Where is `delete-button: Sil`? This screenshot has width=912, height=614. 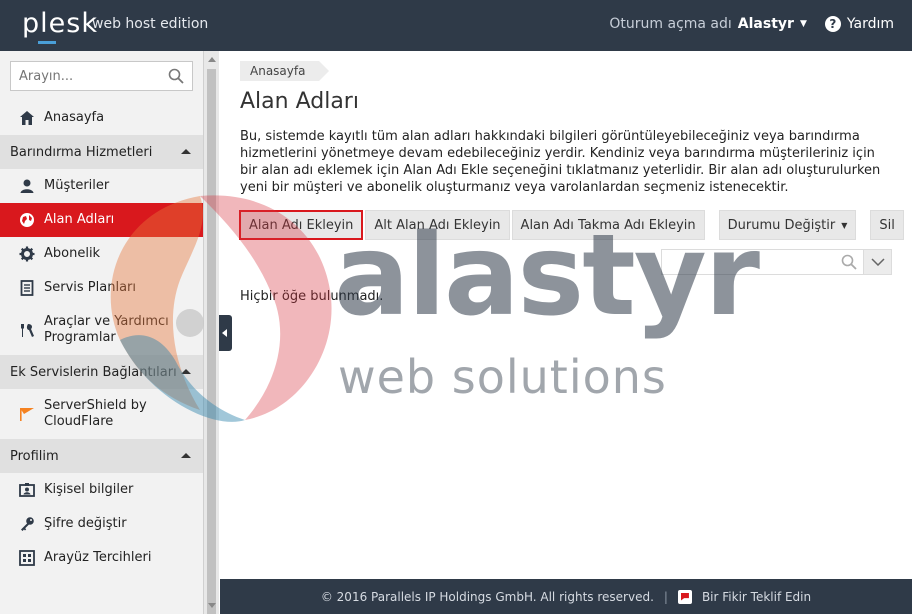
delete-button: Sil is located at coordinates (887, 225).